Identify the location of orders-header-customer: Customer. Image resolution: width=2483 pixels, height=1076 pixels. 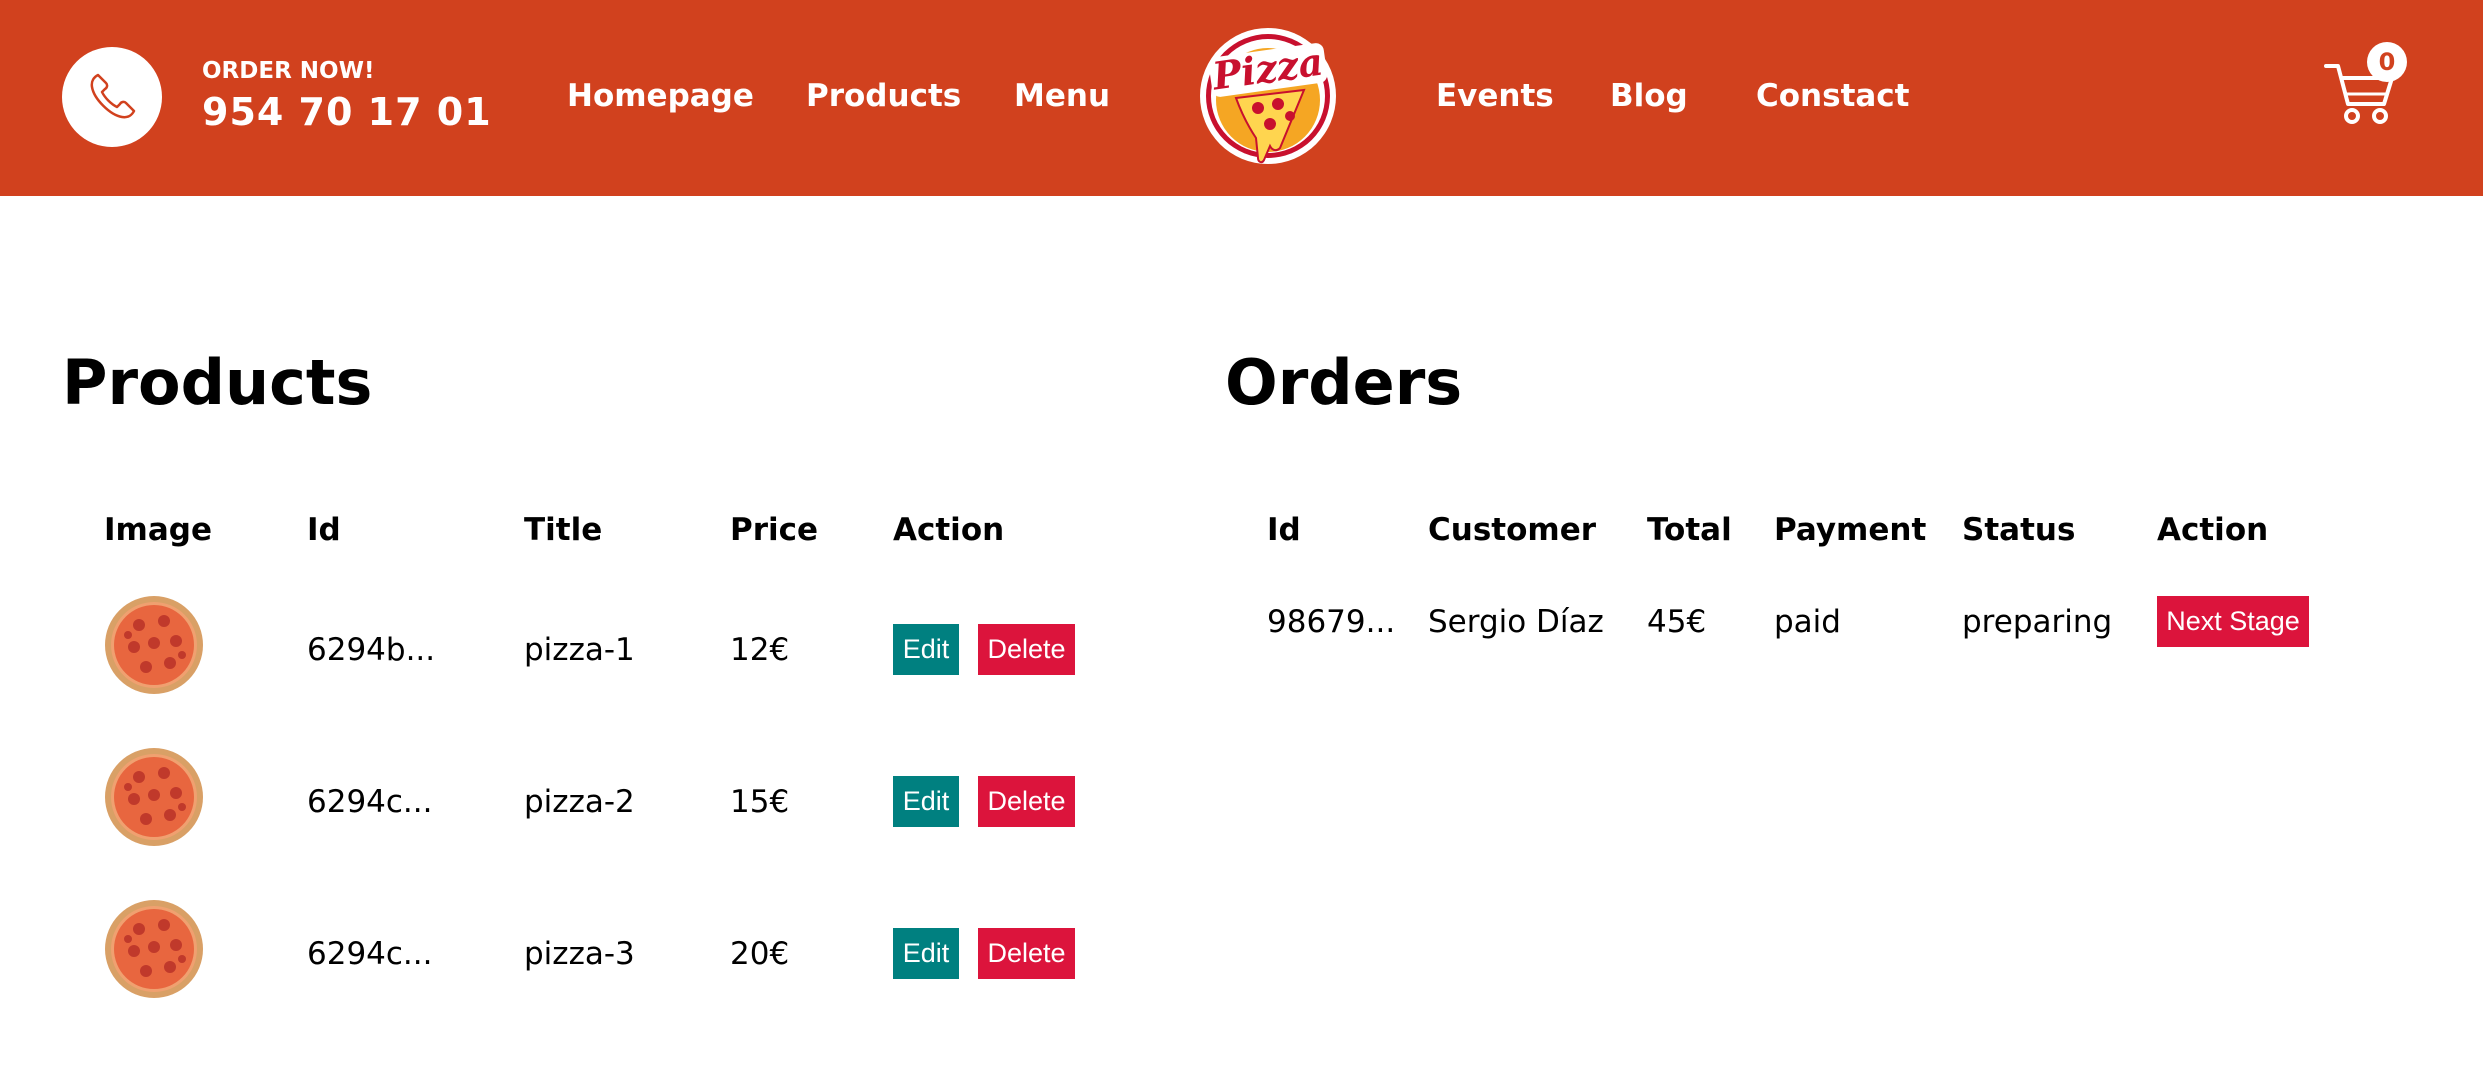
(1512, 530).